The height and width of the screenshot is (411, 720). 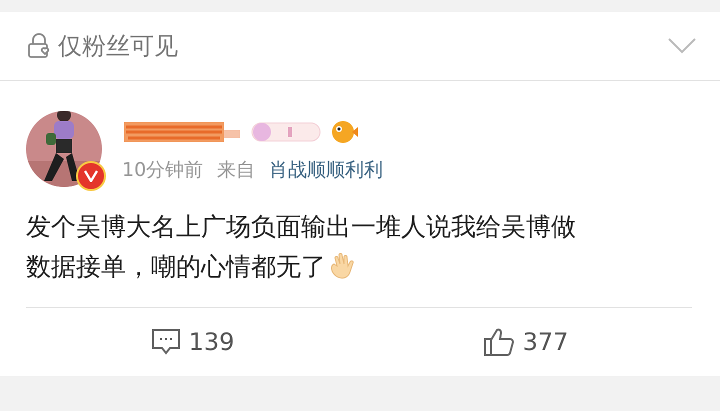 I want to click on like-count: 377, so click(x=545, y=342).